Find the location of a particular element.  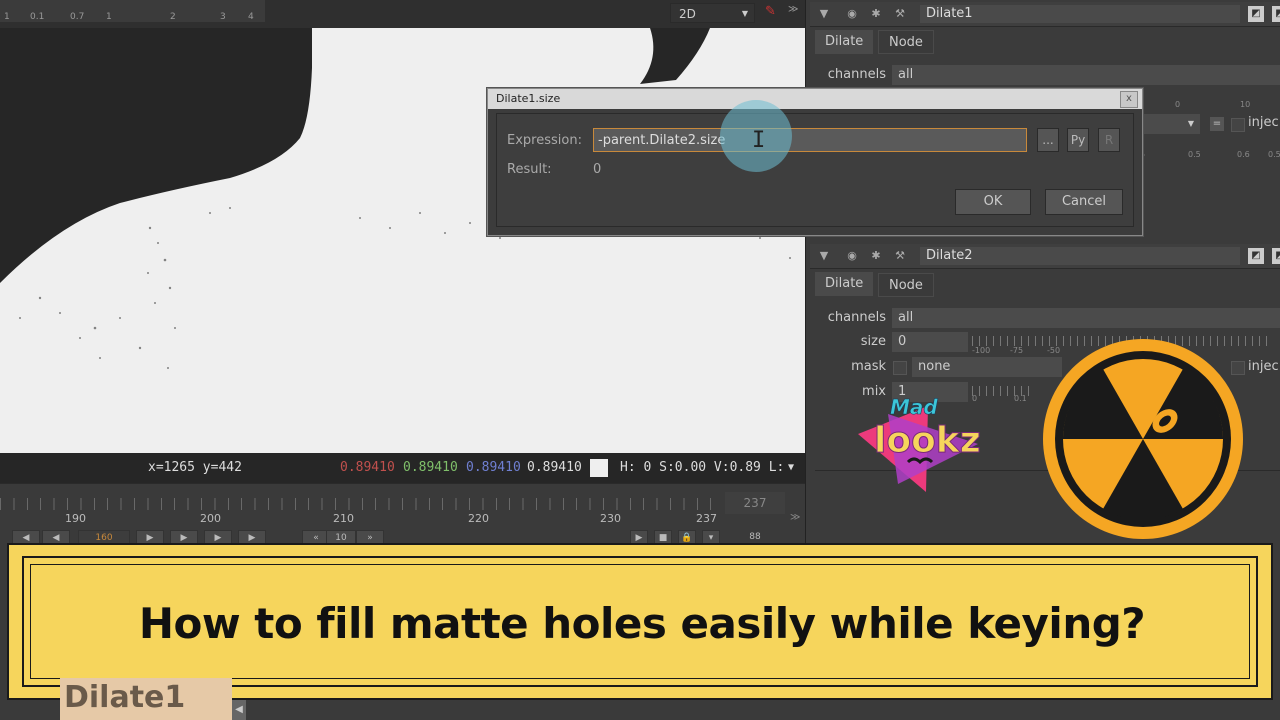

text-cursor-icon: I is located at coordinates (759, 140).